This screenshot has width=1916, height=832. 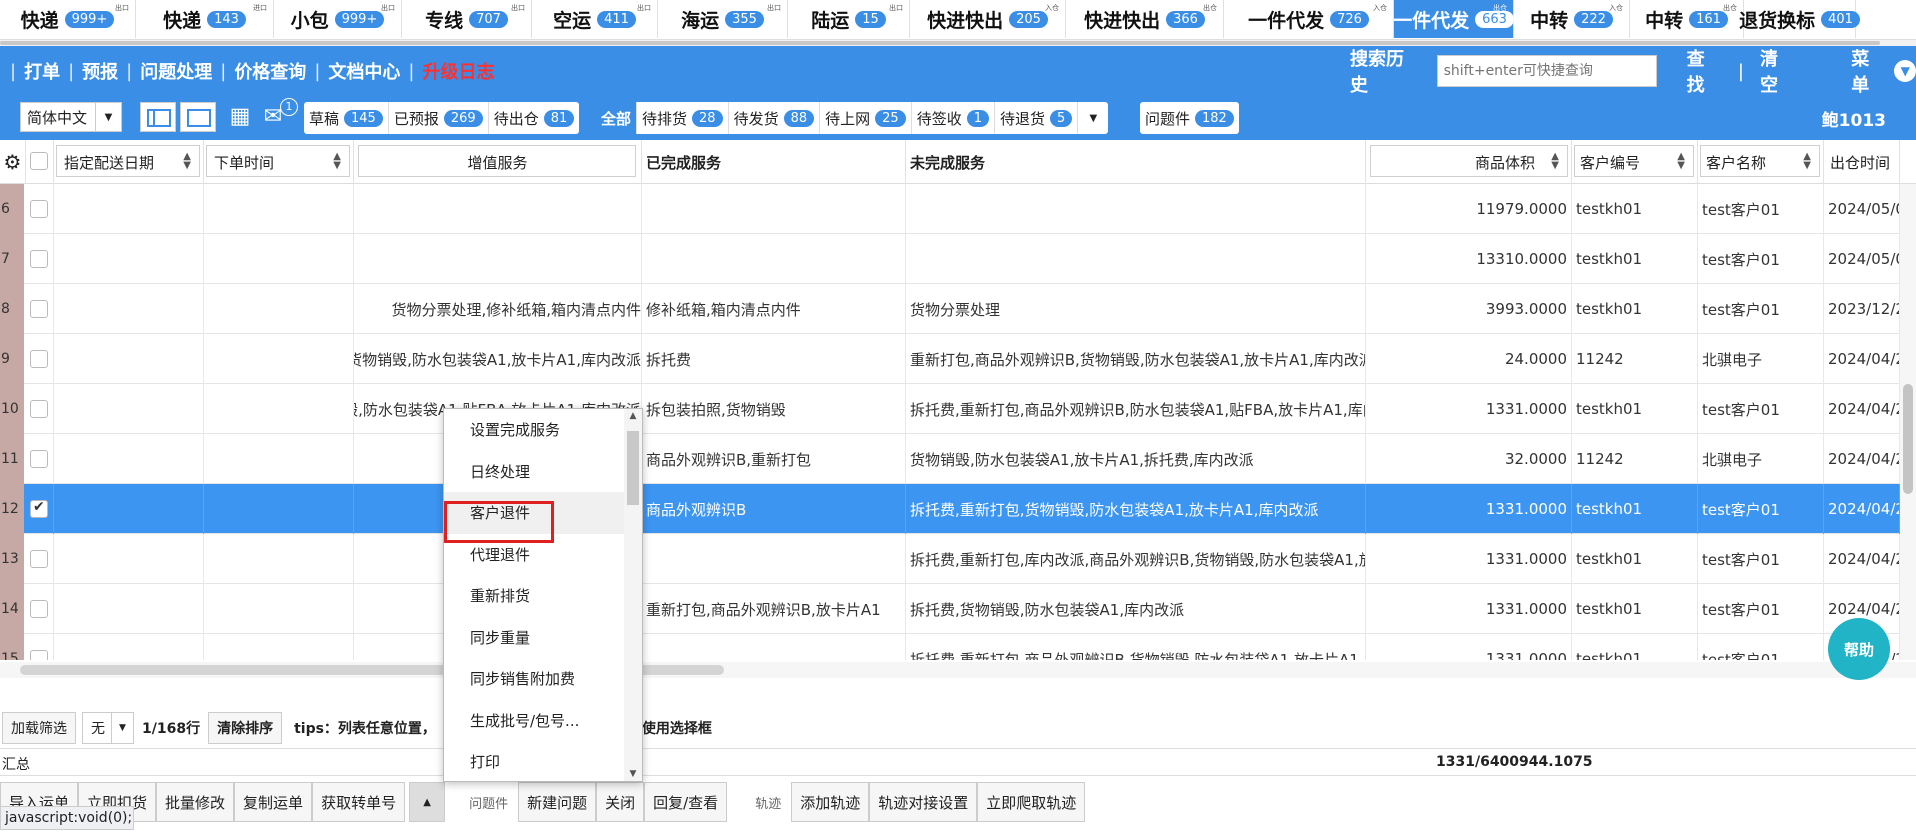 What do you see at coordinates (988, 19) in the screenshot?
I see `top-tab-7: 快进快出 205 入仓` at bounding box center [988, 19].